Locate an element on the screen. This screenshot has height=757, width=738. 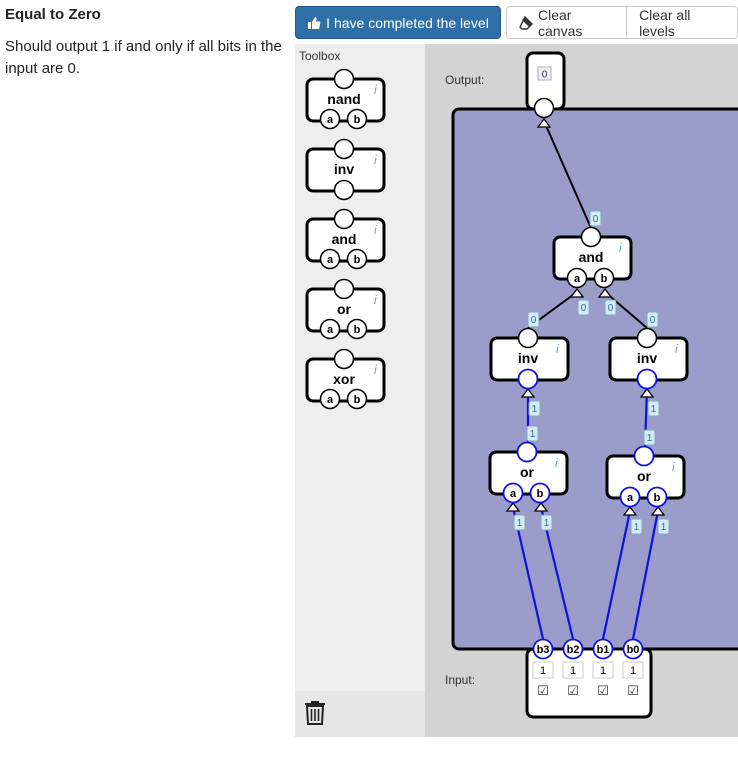
gate-and: and i a b is located at coordinates (592, 257).